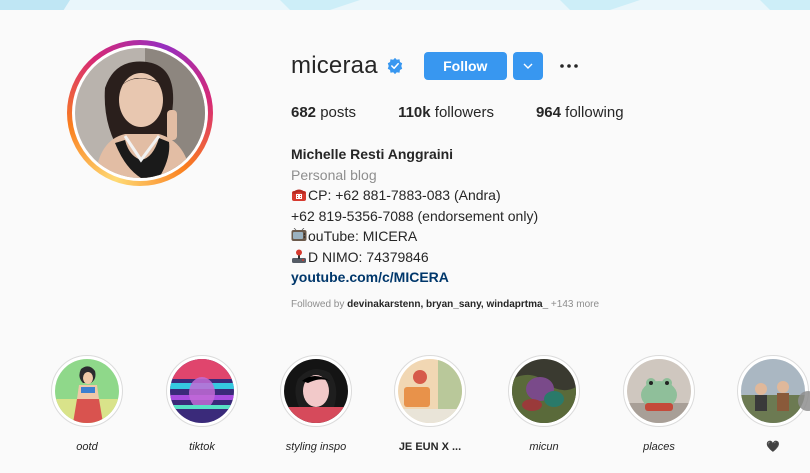 Image resolution: width=810 pixels, height=473 pixels. What do you see at coordinates (299, 234) in the screenshot?
I see `television-icon` at bounding box center [299, 234].